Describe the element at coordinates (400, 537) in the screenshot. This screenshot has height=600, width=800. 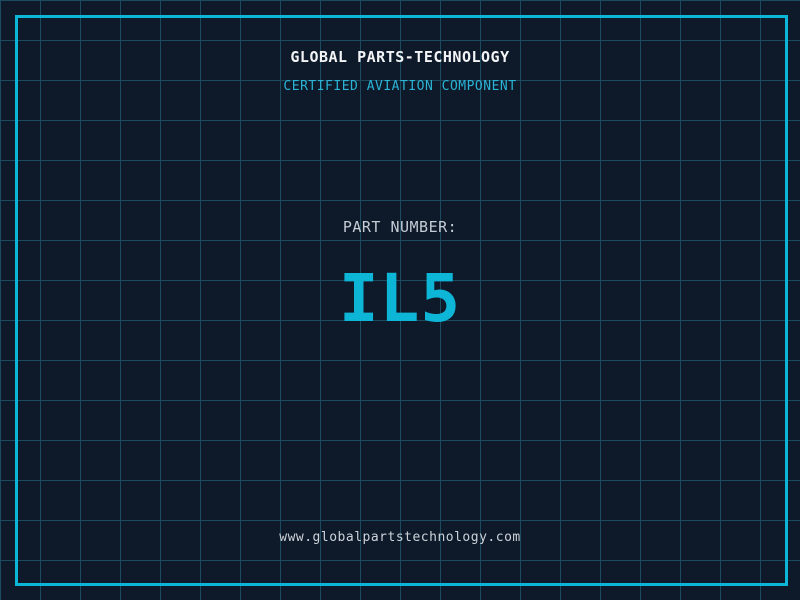
I see `website-url: www.globalpartstechnology.com` at that location.